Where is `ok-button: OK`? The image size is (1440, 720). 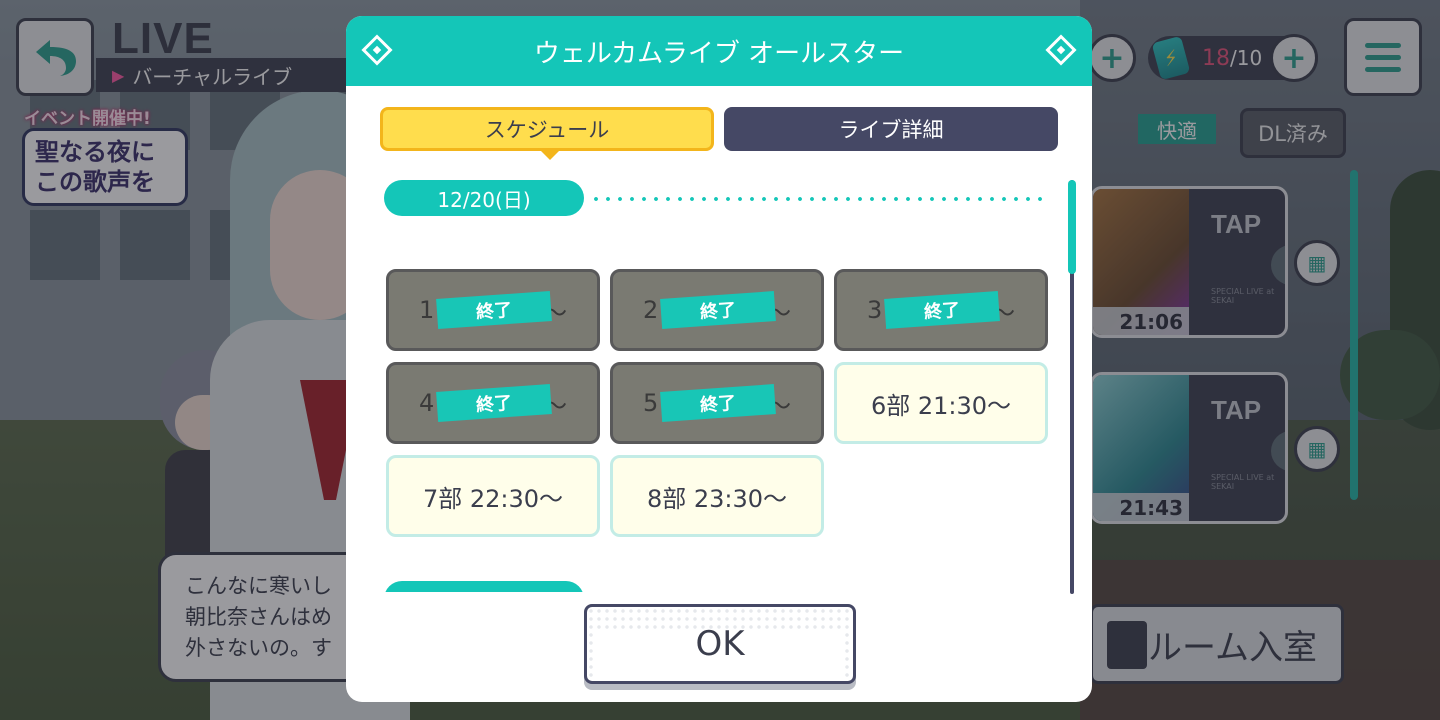 ok-button: OK is located at coordinates (720, 644).